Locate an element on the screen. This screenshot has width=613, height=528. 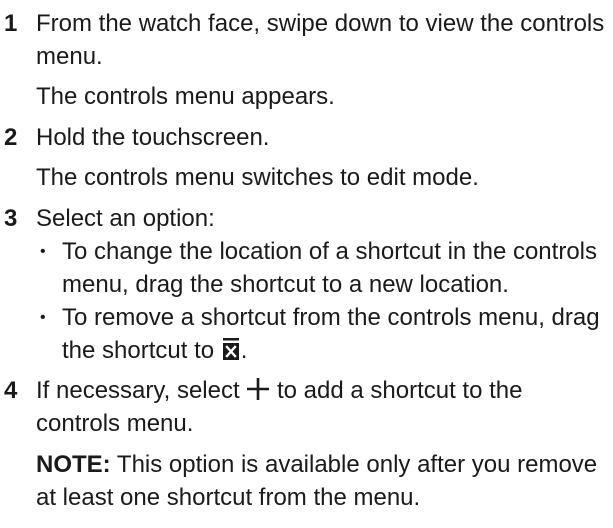
step-text: Select an option: is located at coordinates (125, 218).